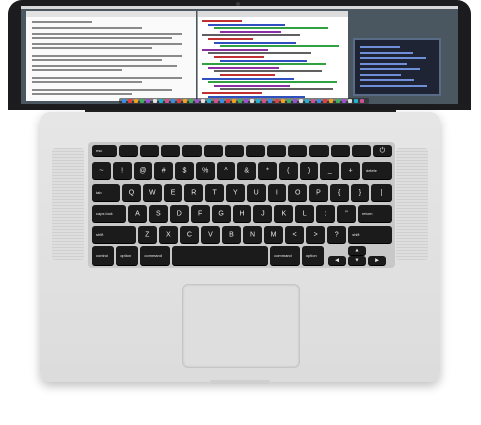 Image resolution: width=481 pixels, height=425 pixels. Describe the element at coordinates (256, 192) in the screenshot. I see `key-u: U` at that location.